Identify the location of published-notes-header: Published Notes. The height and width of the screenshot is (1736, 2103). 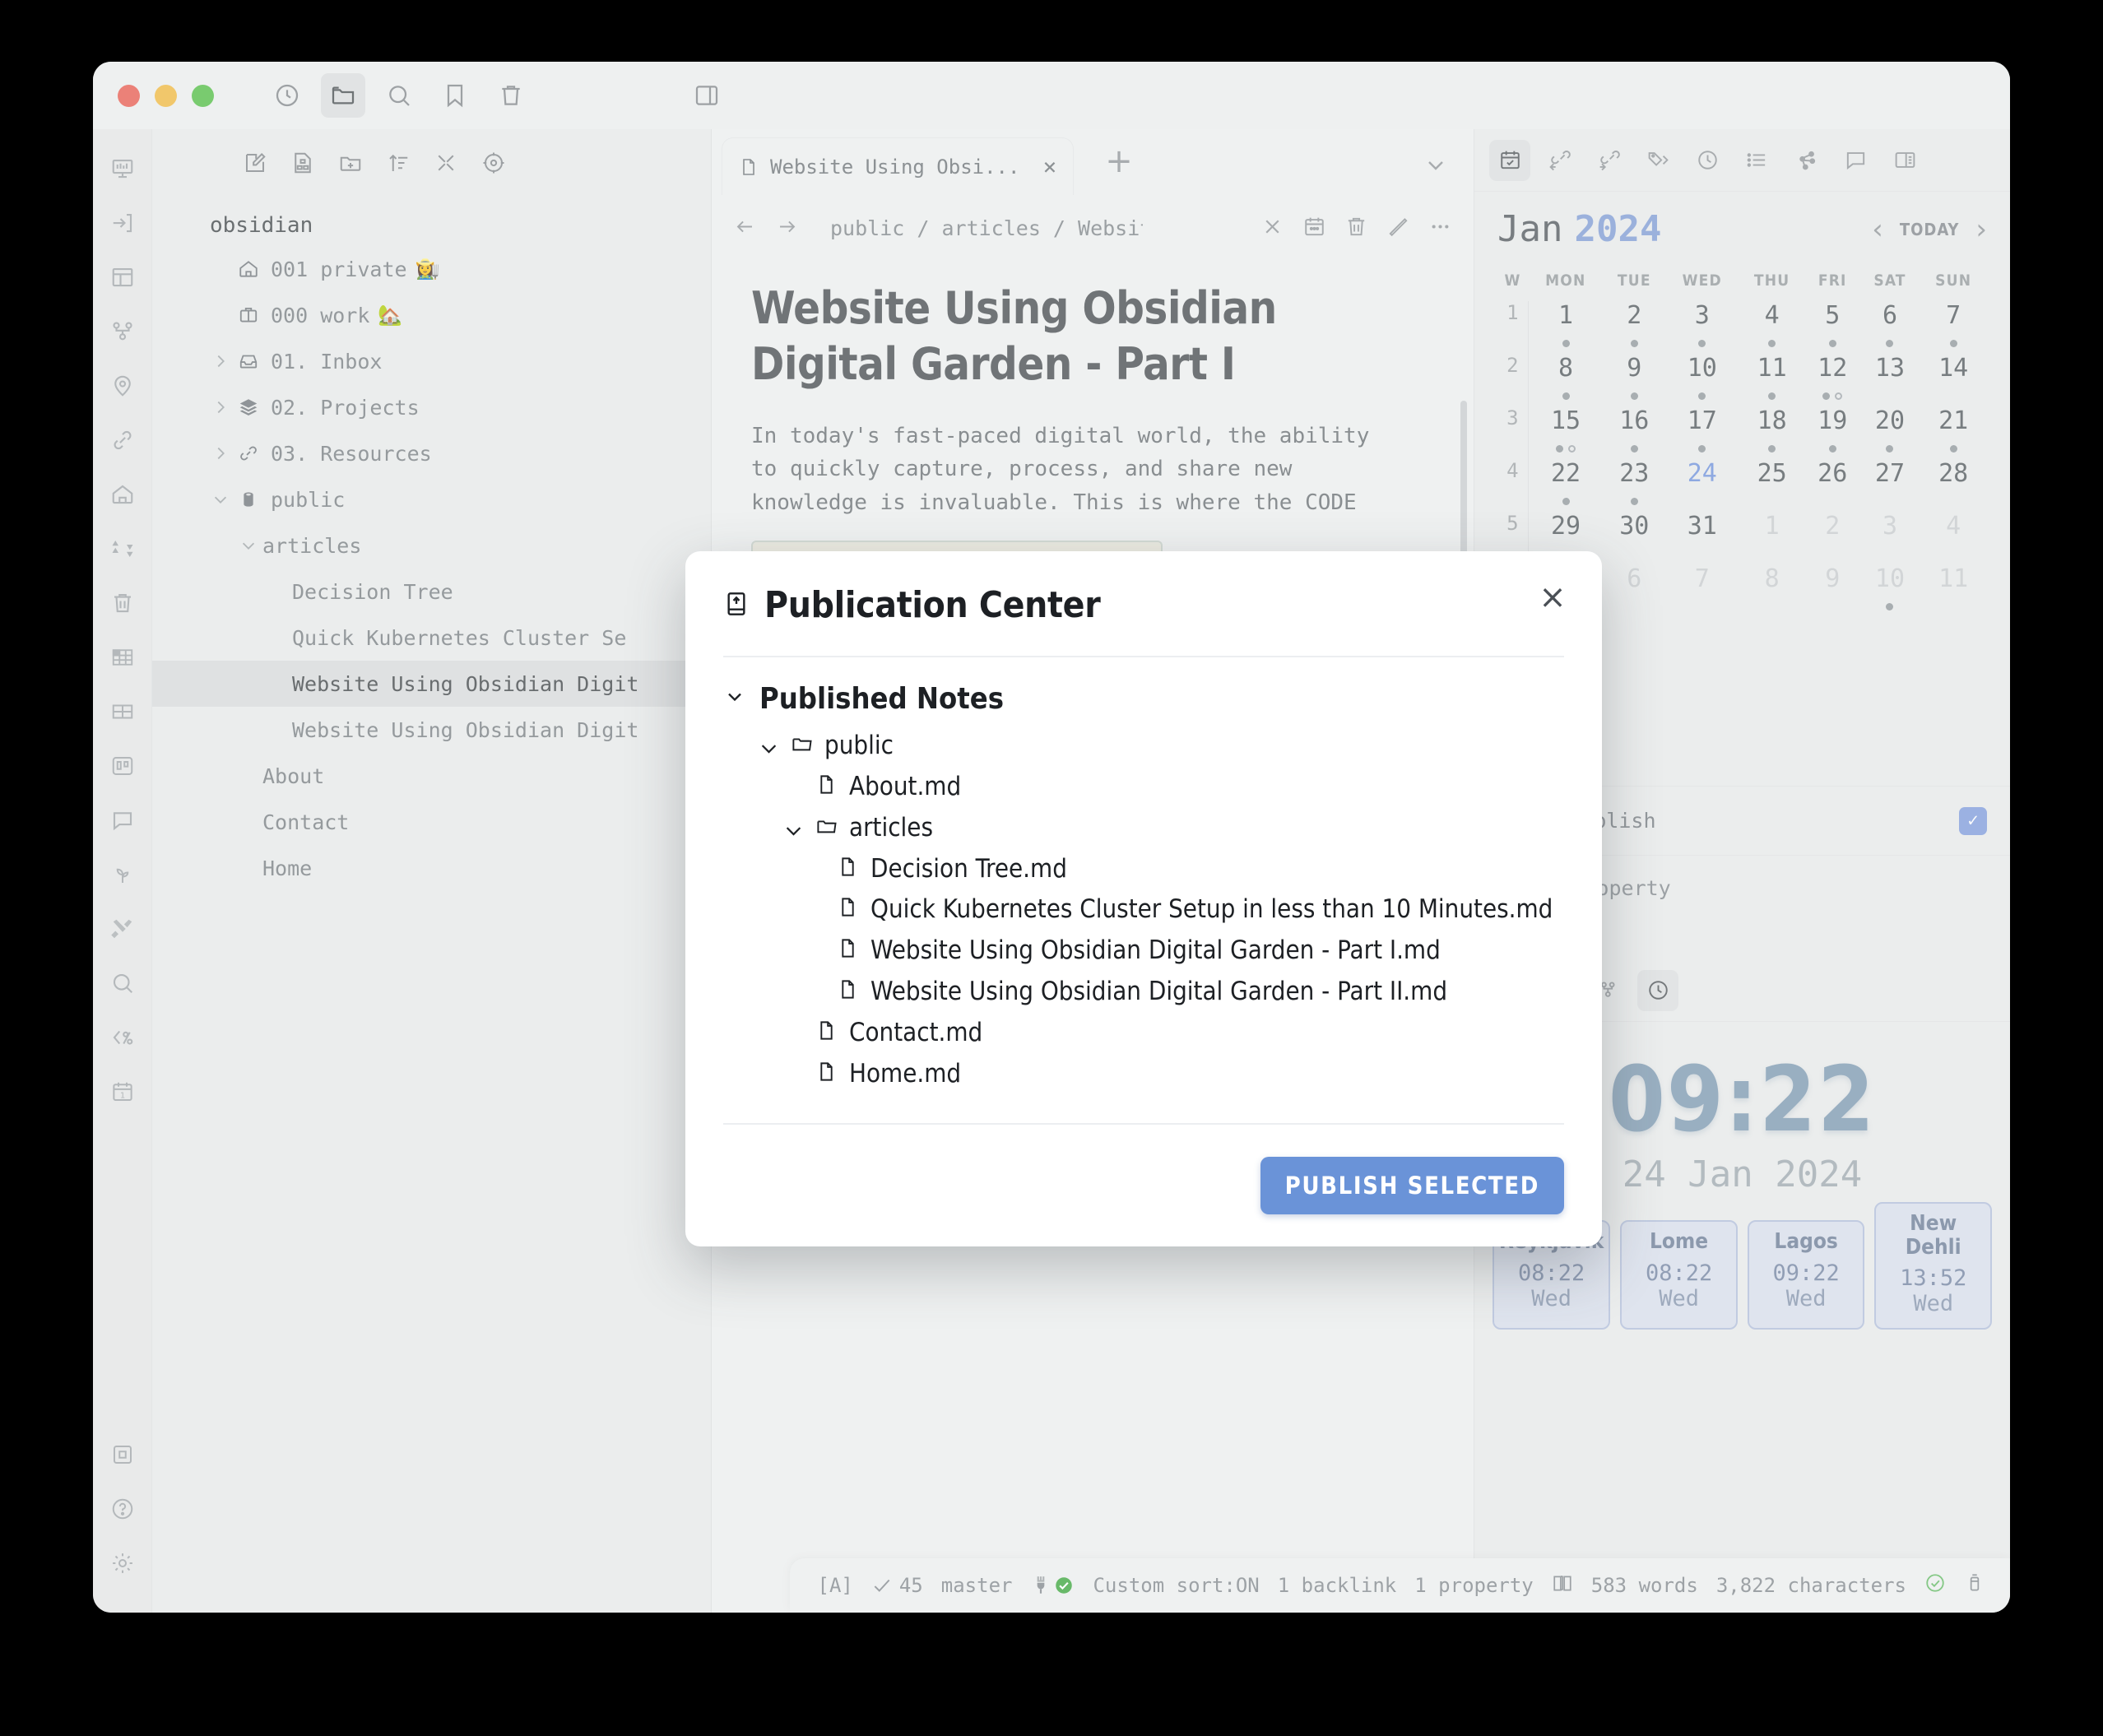
(1143, 699).